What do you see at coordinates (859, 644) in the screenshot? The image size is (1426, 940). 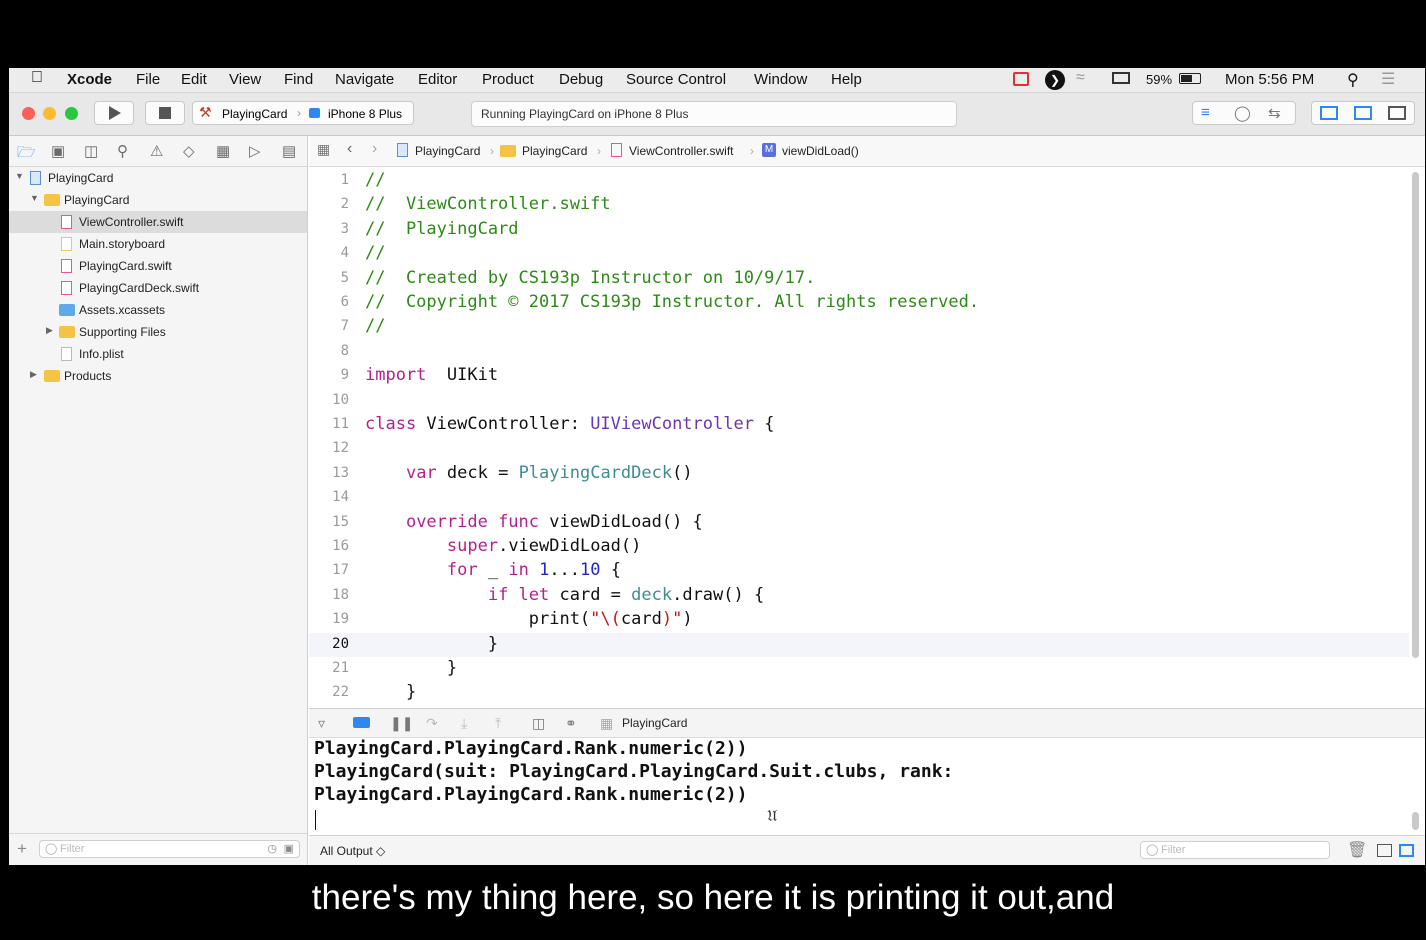 I see `code-line: 20 }` at bounding box center [859, 644].